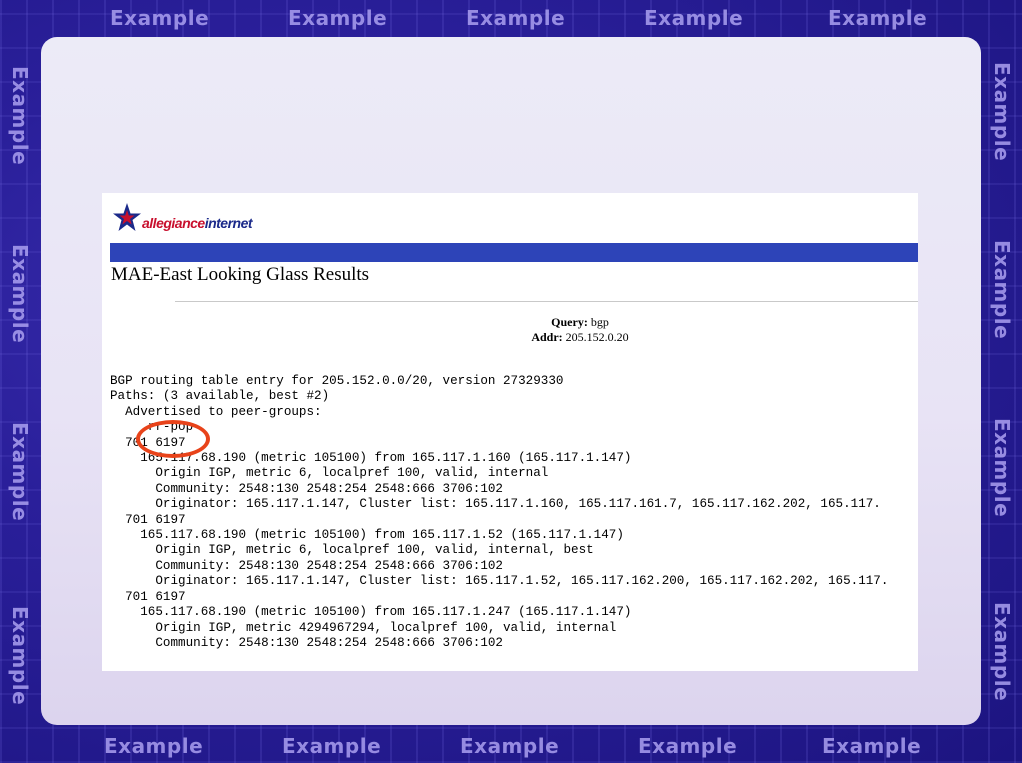 The image size is (1022, 763). Describe the element at coordinates (240, 274) in the screenshot. I see `page-title: MAE-East Looking Glass Results` at that location.